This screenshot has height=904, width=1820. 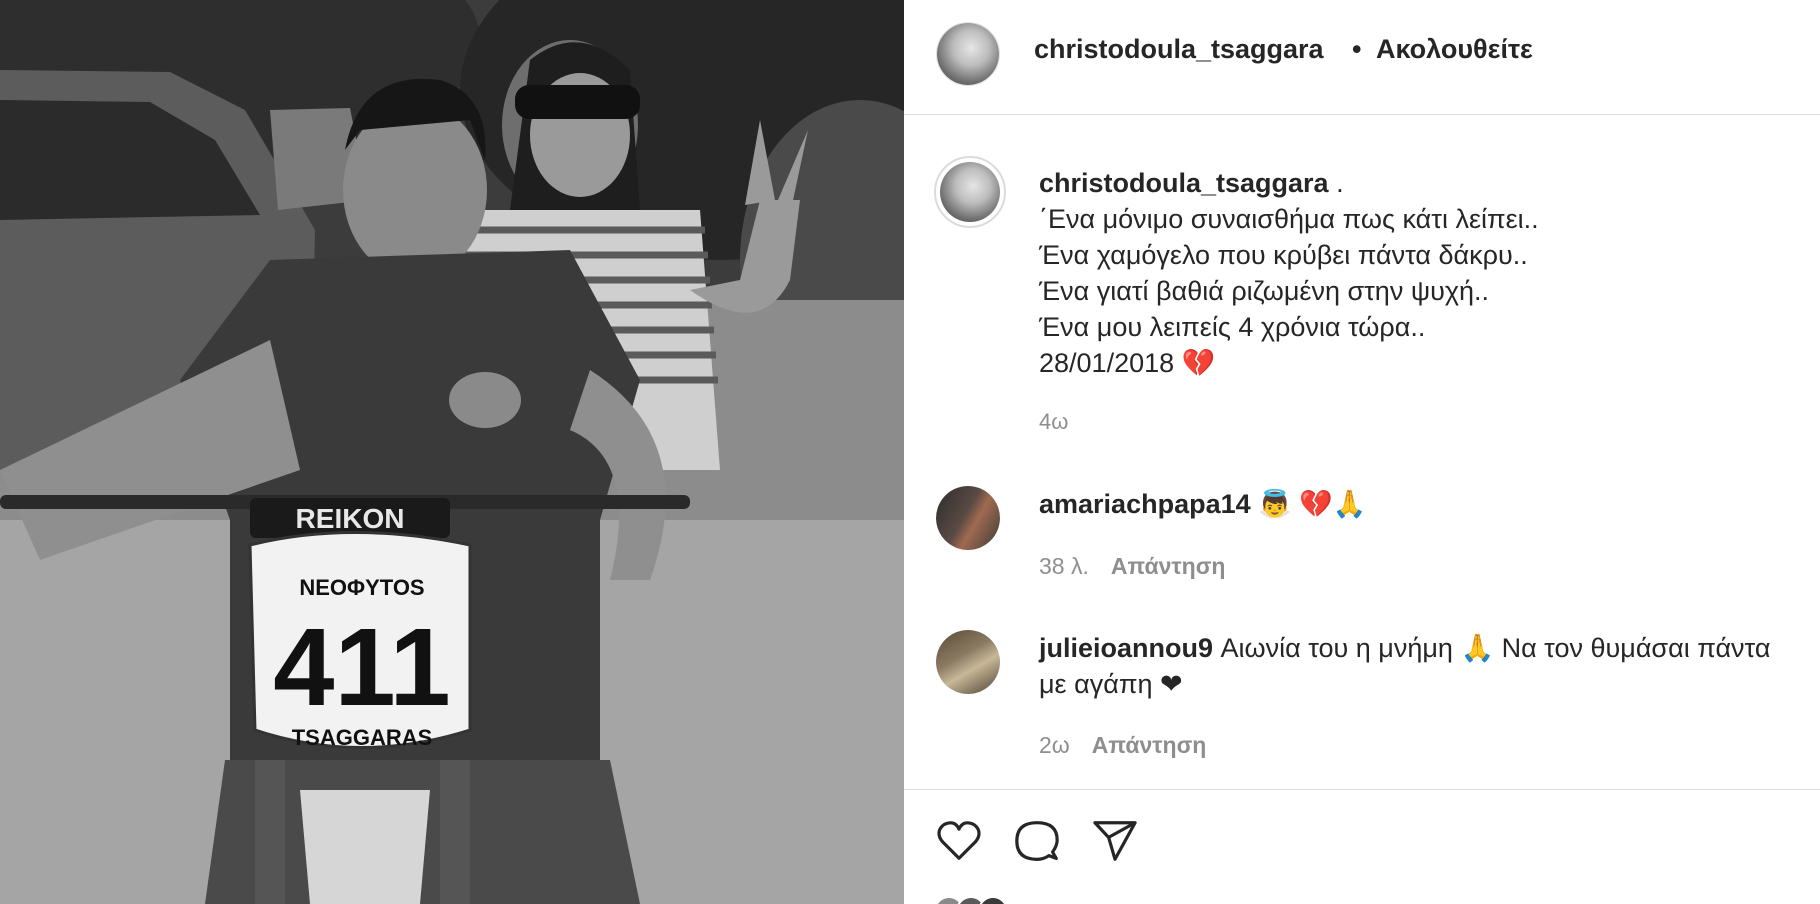 What do you see at coordinates (1145, 504) in the screenshot?
I see `comment-username: amariachpapa14` at bounding box center [1145, 504].